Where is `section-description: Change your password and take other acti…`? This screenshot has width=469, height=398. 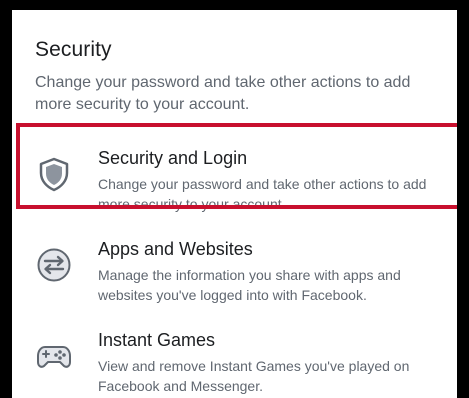 section-description: Change your password and take other acti… is located at coordinates (223, 93).